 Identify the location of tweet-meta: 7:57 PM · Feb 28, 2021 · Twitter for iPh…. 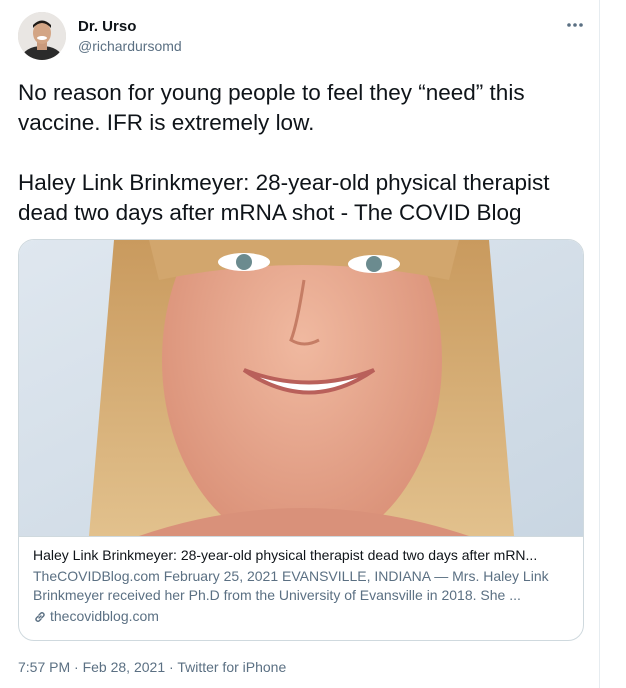
(152, 667).